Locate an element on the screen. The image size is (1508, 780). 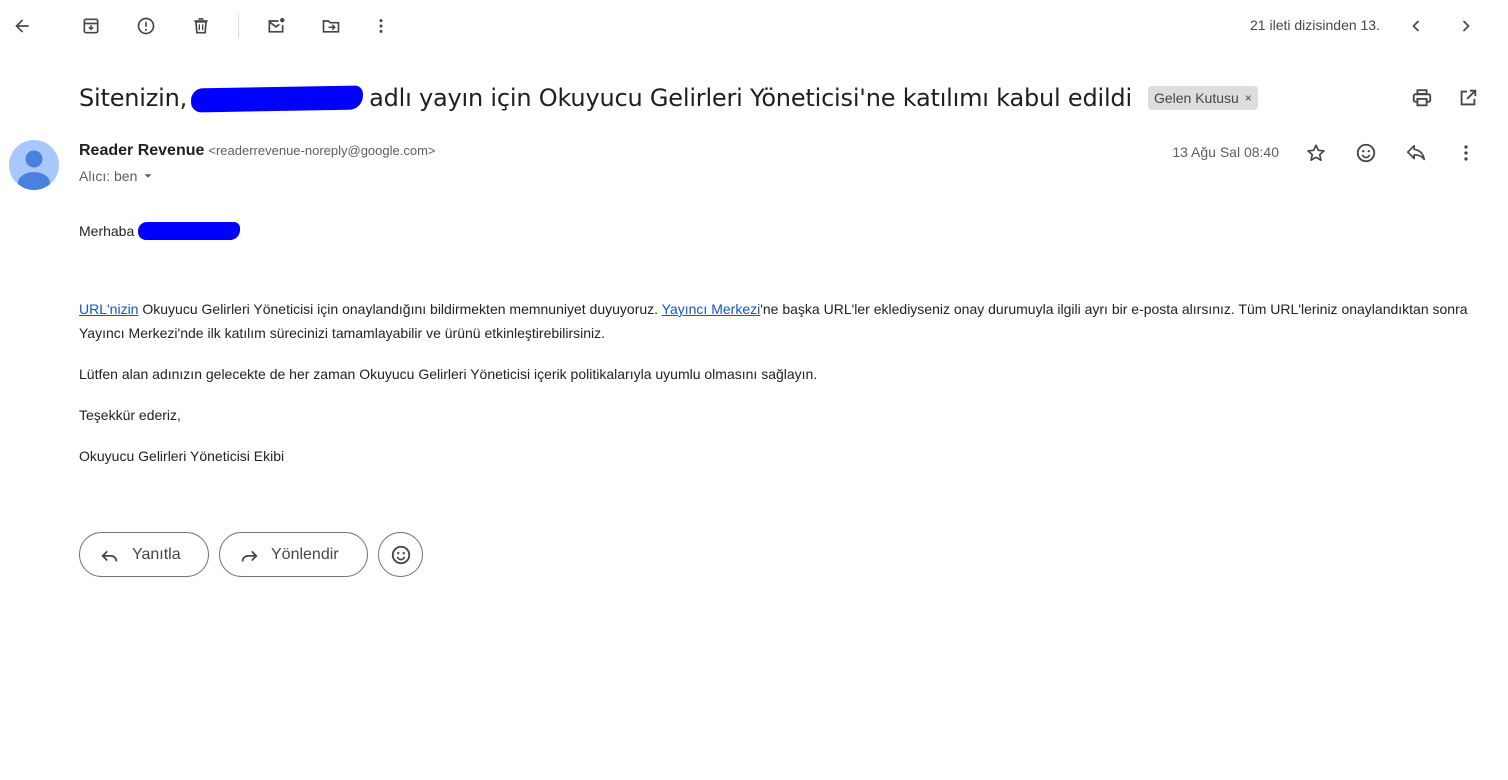
print-icon is located at coordinates (1422, 98).